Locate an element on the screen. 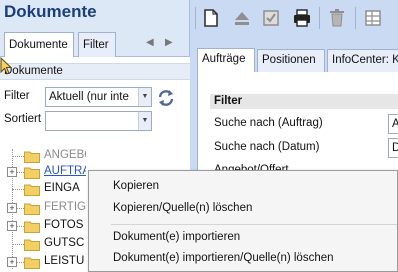 The image size is (398, 272). tab-dokumente: Dokumente is located at coordinates (39, 44).